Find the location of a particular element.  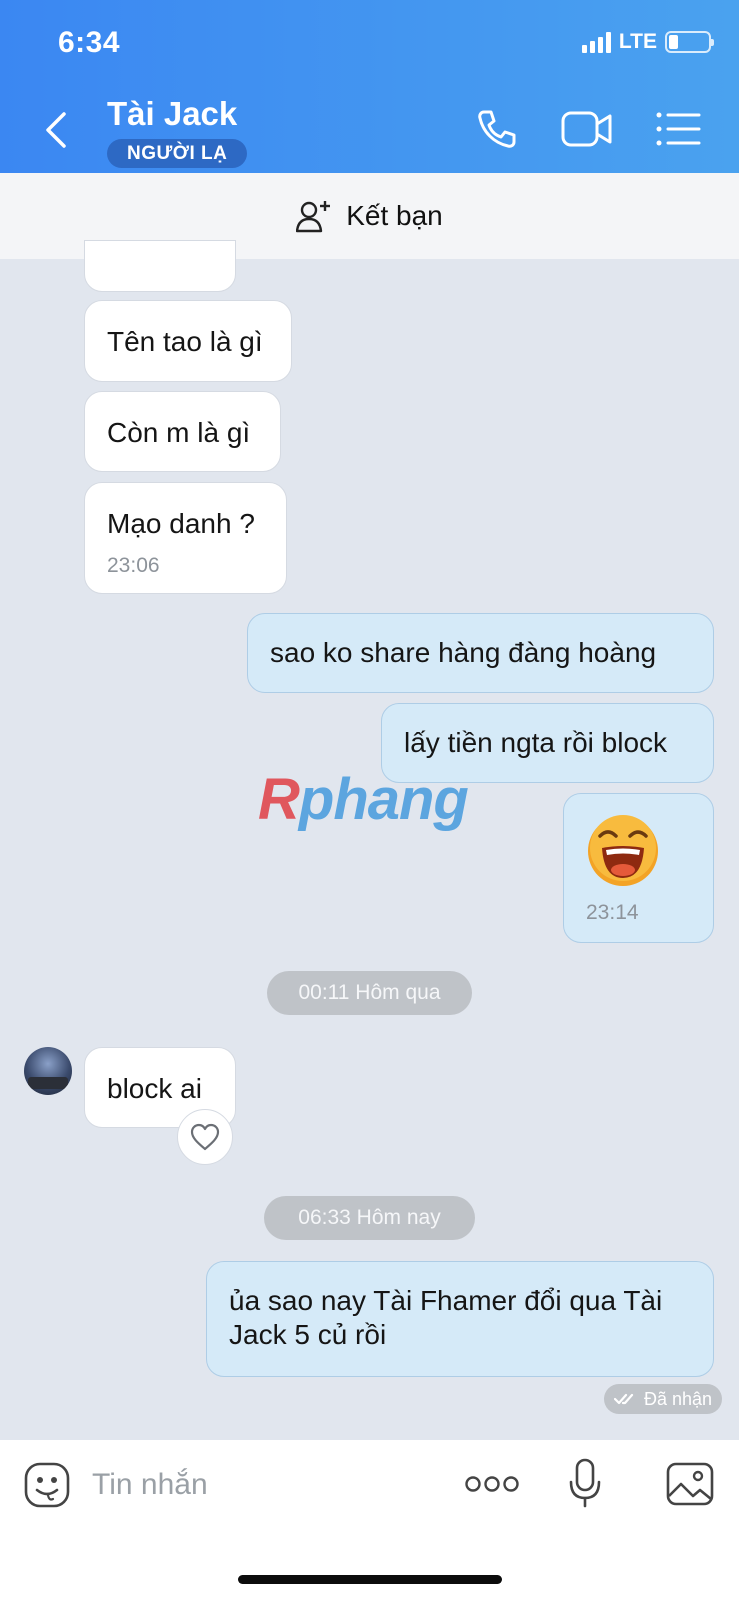

message-time: 23:14 is located at coordinates (612, 912).